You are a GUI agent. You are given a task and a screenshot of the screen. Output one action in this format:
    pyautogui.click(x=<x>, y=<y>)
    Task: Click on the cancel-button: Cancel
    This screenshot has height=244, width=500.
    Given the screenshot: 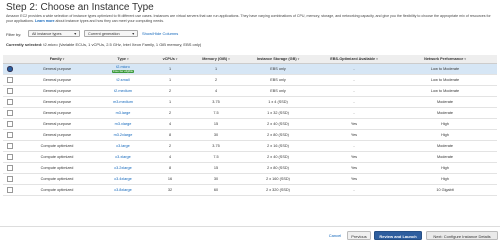 What is the action you would take?
    pyautogui.click(x=335, y=235)
    